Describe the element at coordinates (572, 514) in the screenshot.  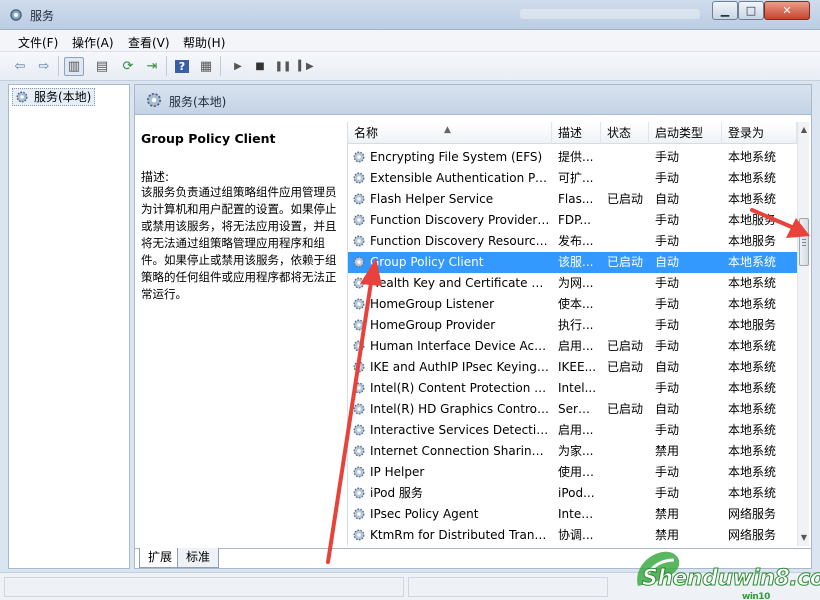
I see `table-row: IPsec Policy Agent Inter... 禁用 网络服务` at that location.